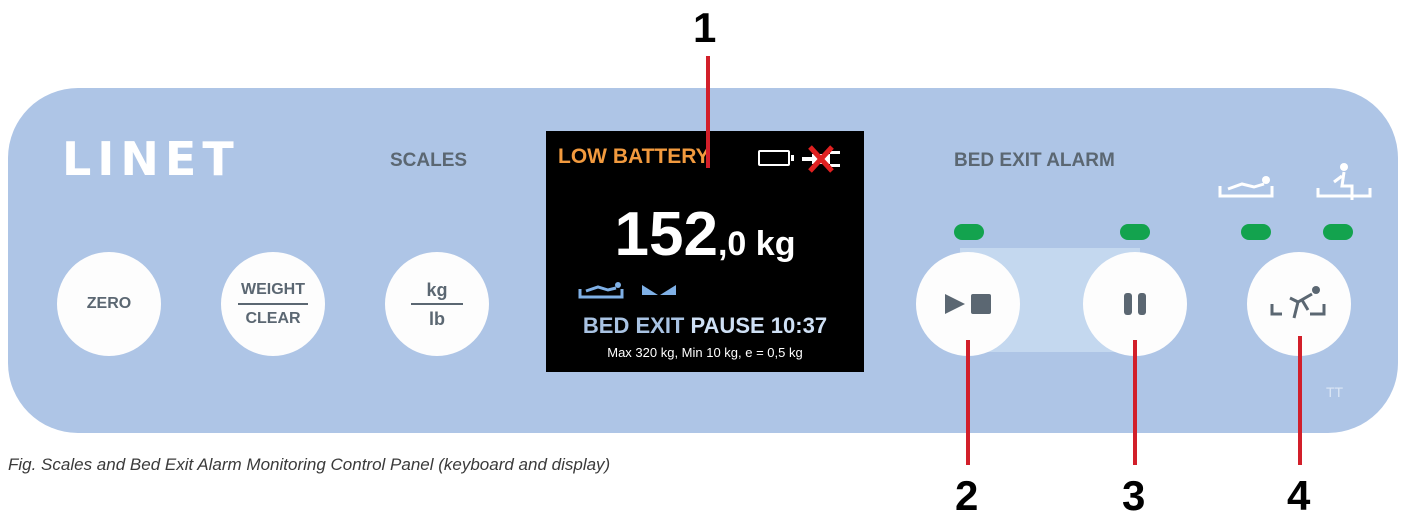 This screenshot has width=1407, height=520. Describe the element at coordinates (968, 402) in the screenshot. I see `callout-2-line` at that location.